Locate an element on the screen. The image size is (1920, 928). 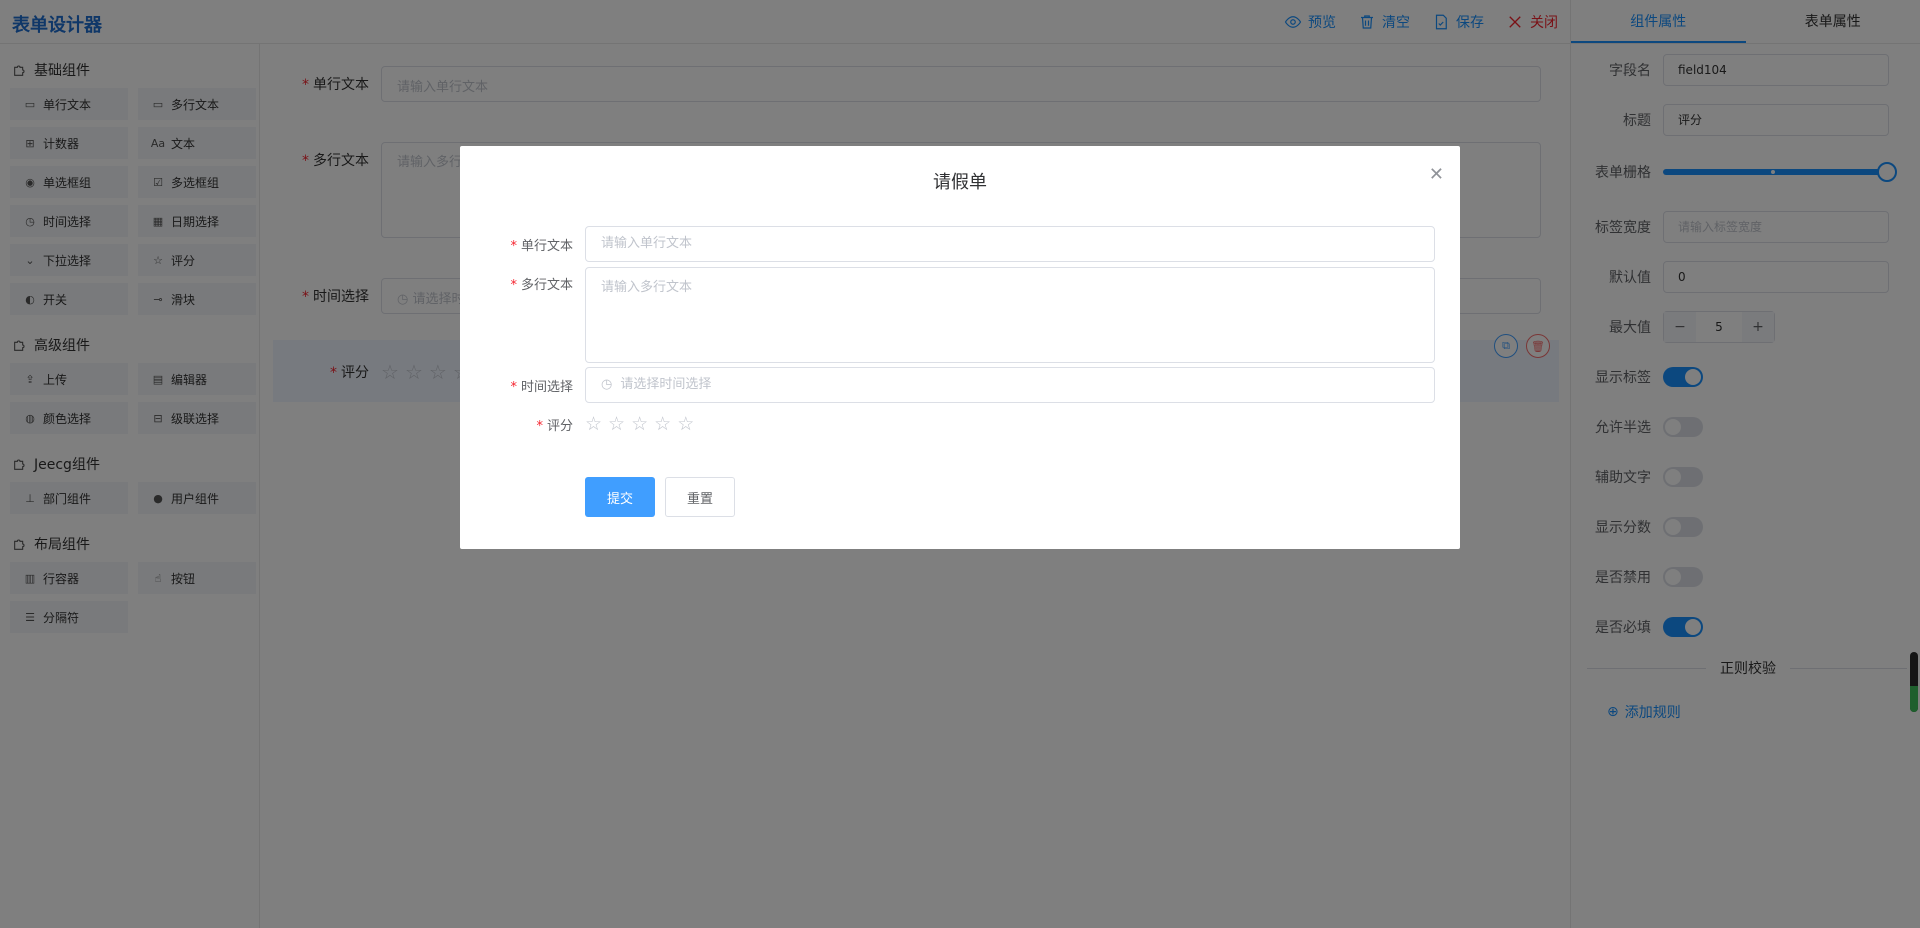
close-icon: ✕ is located at coordinates (1436, 174).